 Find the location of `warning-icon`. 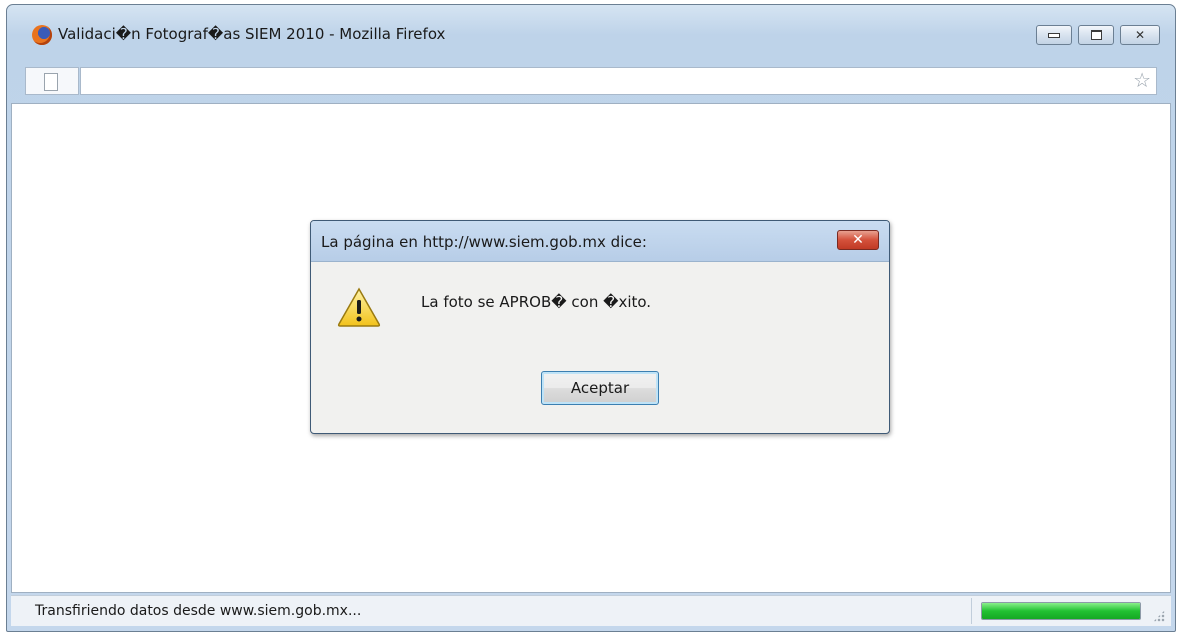

warning-icon is located at coordinates (359, 307).